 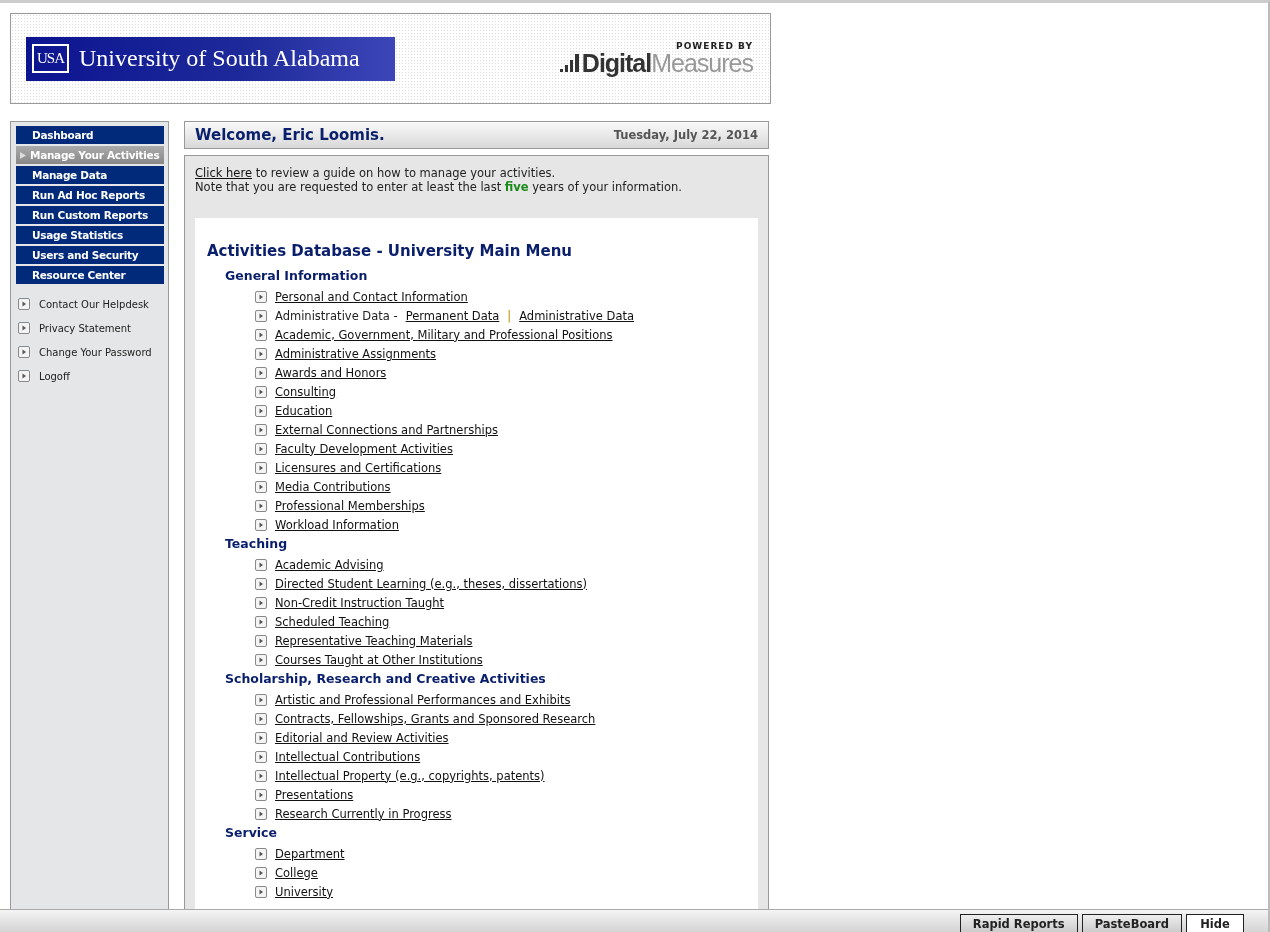 What do you see at coordinates (306, 391) in the screenshot?
I see `menu-link: Consulting` at bounding box center [306, 391].